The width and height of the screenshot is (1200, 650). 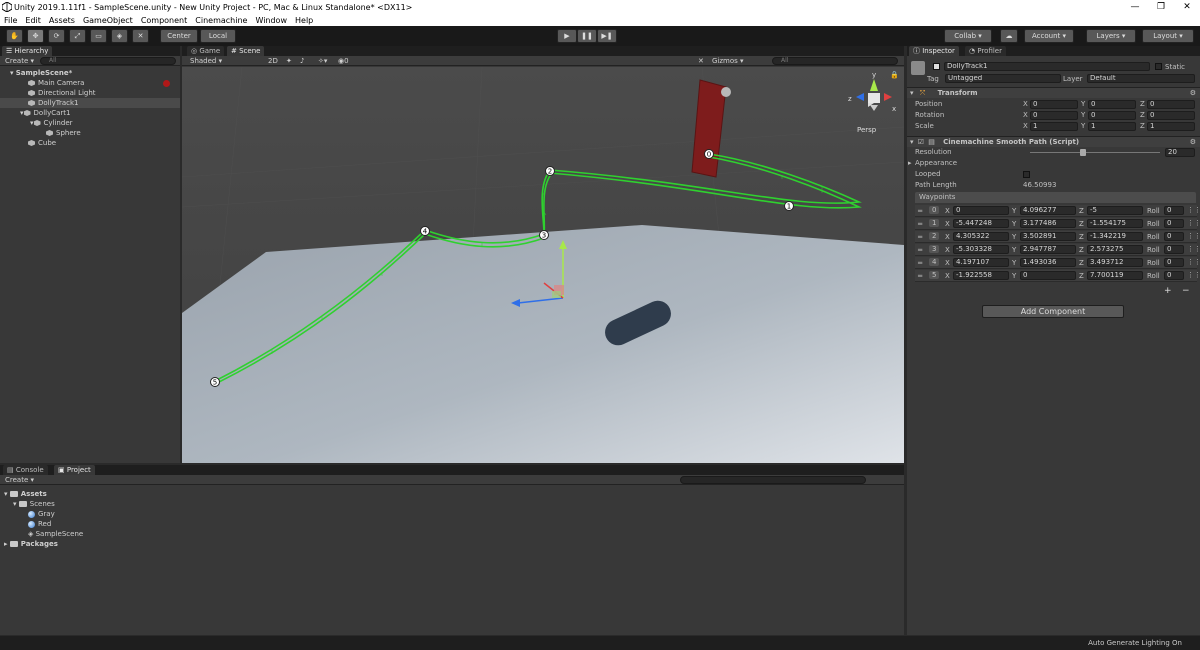 I want to click on hand-tool-button: ✋, so click(x=14, y=36).